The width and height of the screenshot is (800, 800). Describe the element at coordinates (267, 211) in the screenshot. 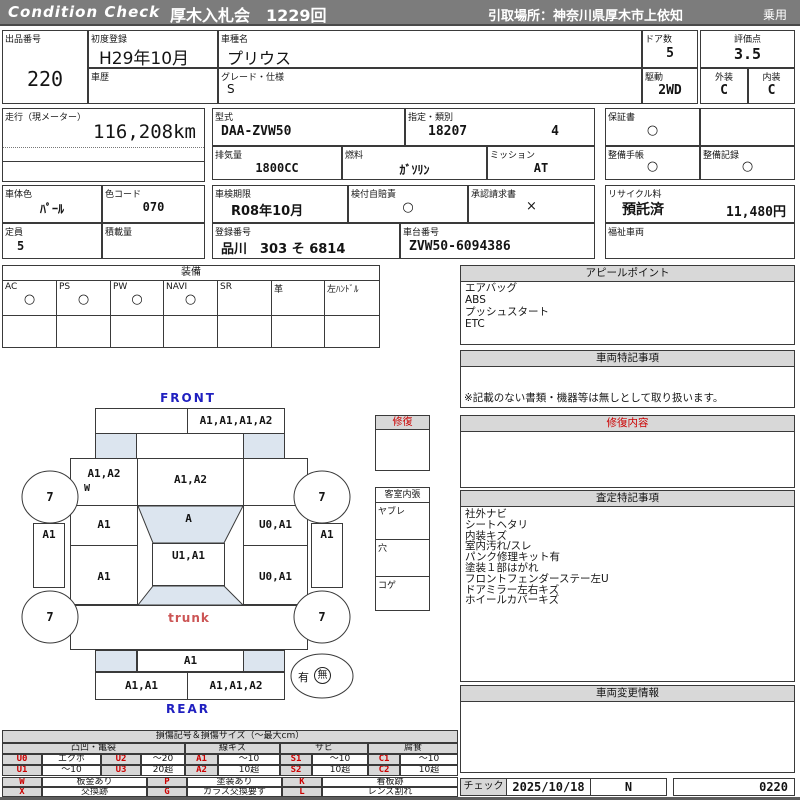

I see `inspection-value: R08年10月` at that location.